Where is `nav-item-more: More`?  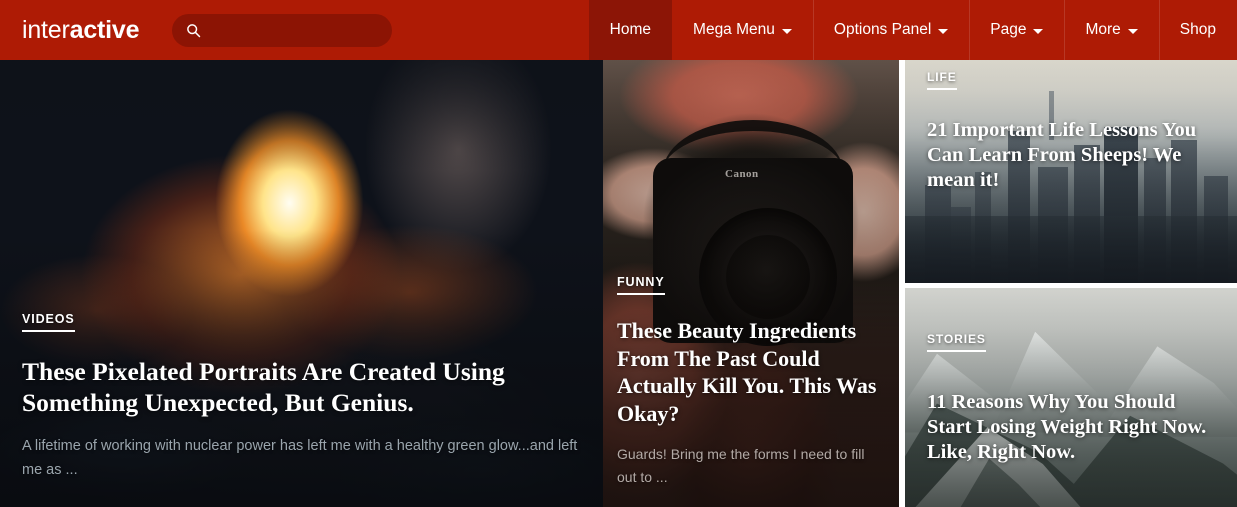
nav-item-more: More is located at coordinates (1111, 30).